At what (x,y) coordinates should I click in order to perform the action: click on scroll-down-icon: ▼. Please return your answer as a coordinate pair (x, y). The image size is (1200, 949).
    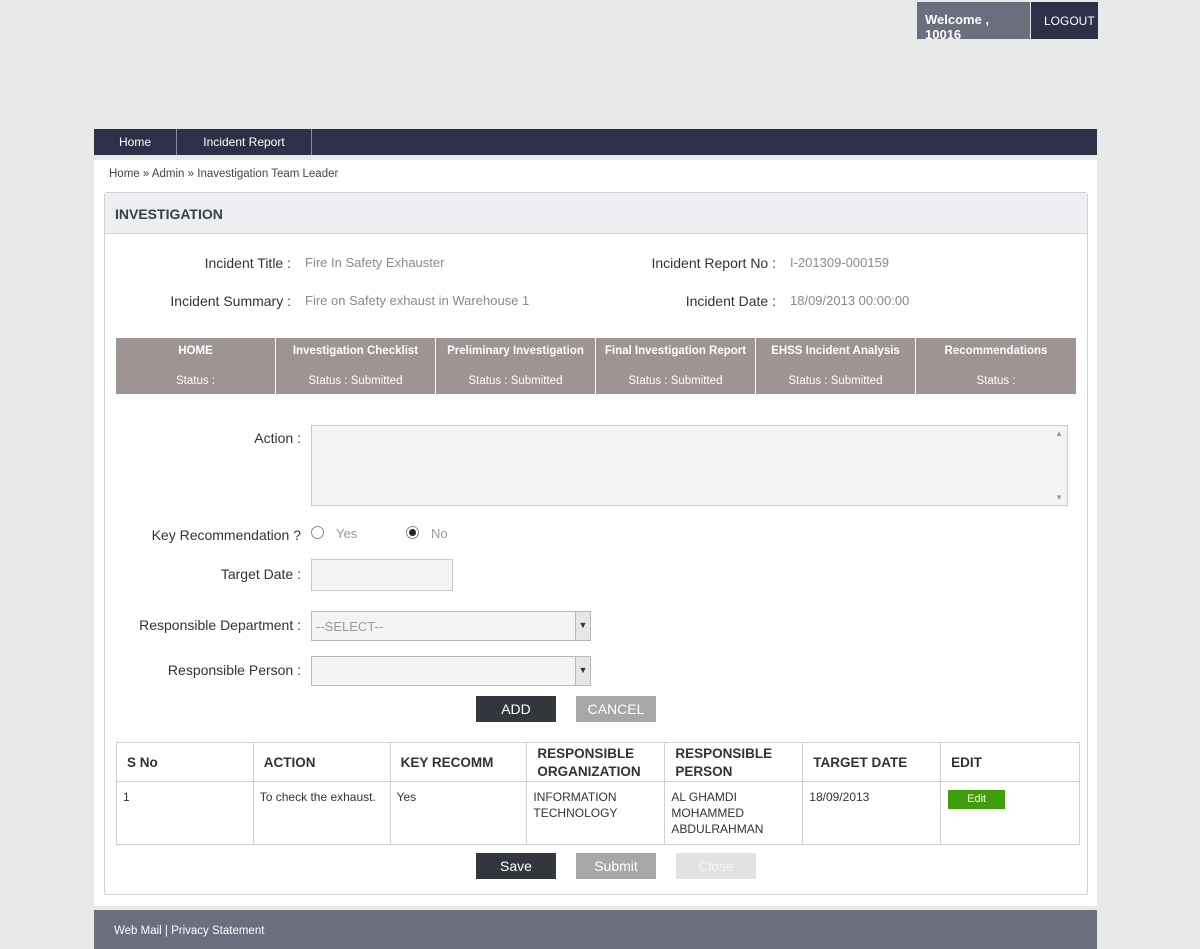
    Looking at the image, I should click on (1059, 497).